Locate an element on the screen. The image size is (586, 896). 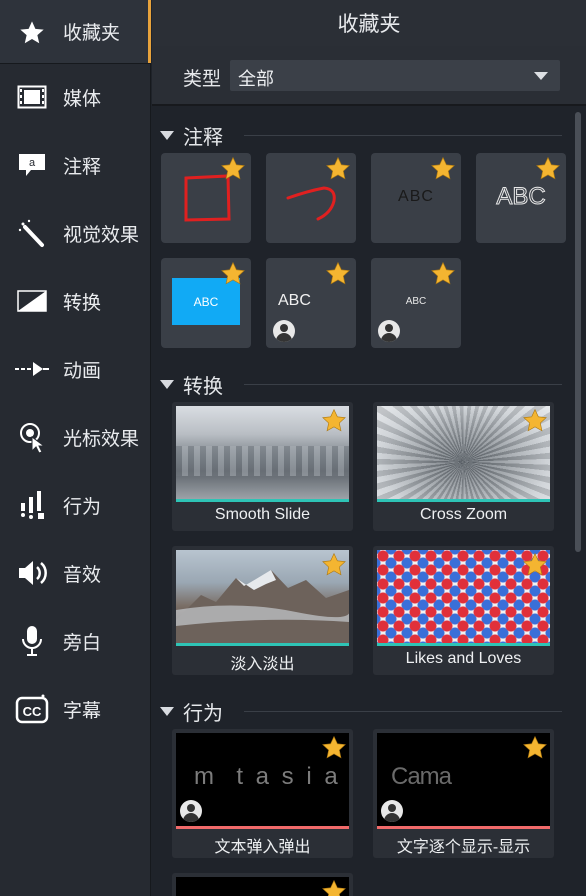
annotation-icon: a is located at coordinates (32, 165).